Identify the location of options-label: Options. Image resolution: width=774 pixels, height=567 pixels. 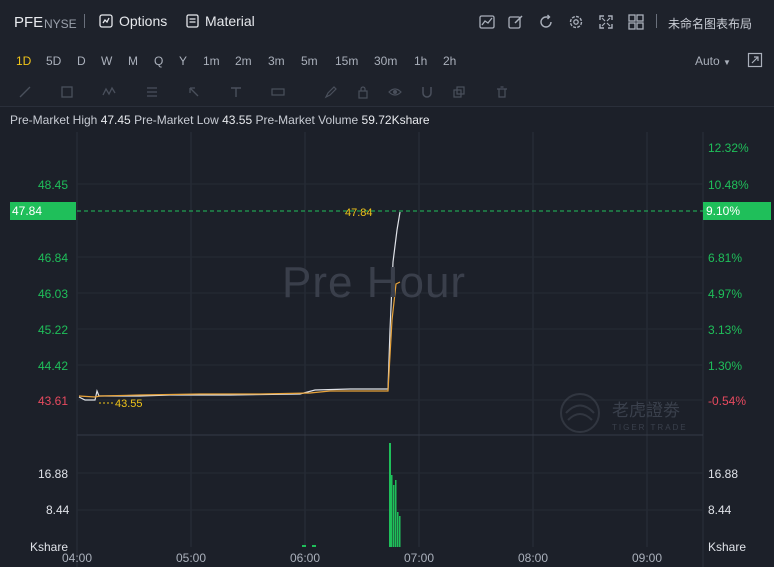
(143, 21).